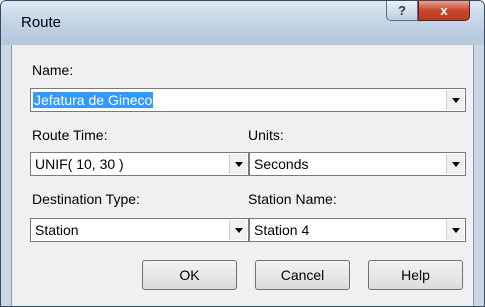 This screenshot has height=307, width=485. Describe the element at coordinates (79, 164) in the screenshot. I see `route-time-value: UNIF( 10, 30 )` at that location.